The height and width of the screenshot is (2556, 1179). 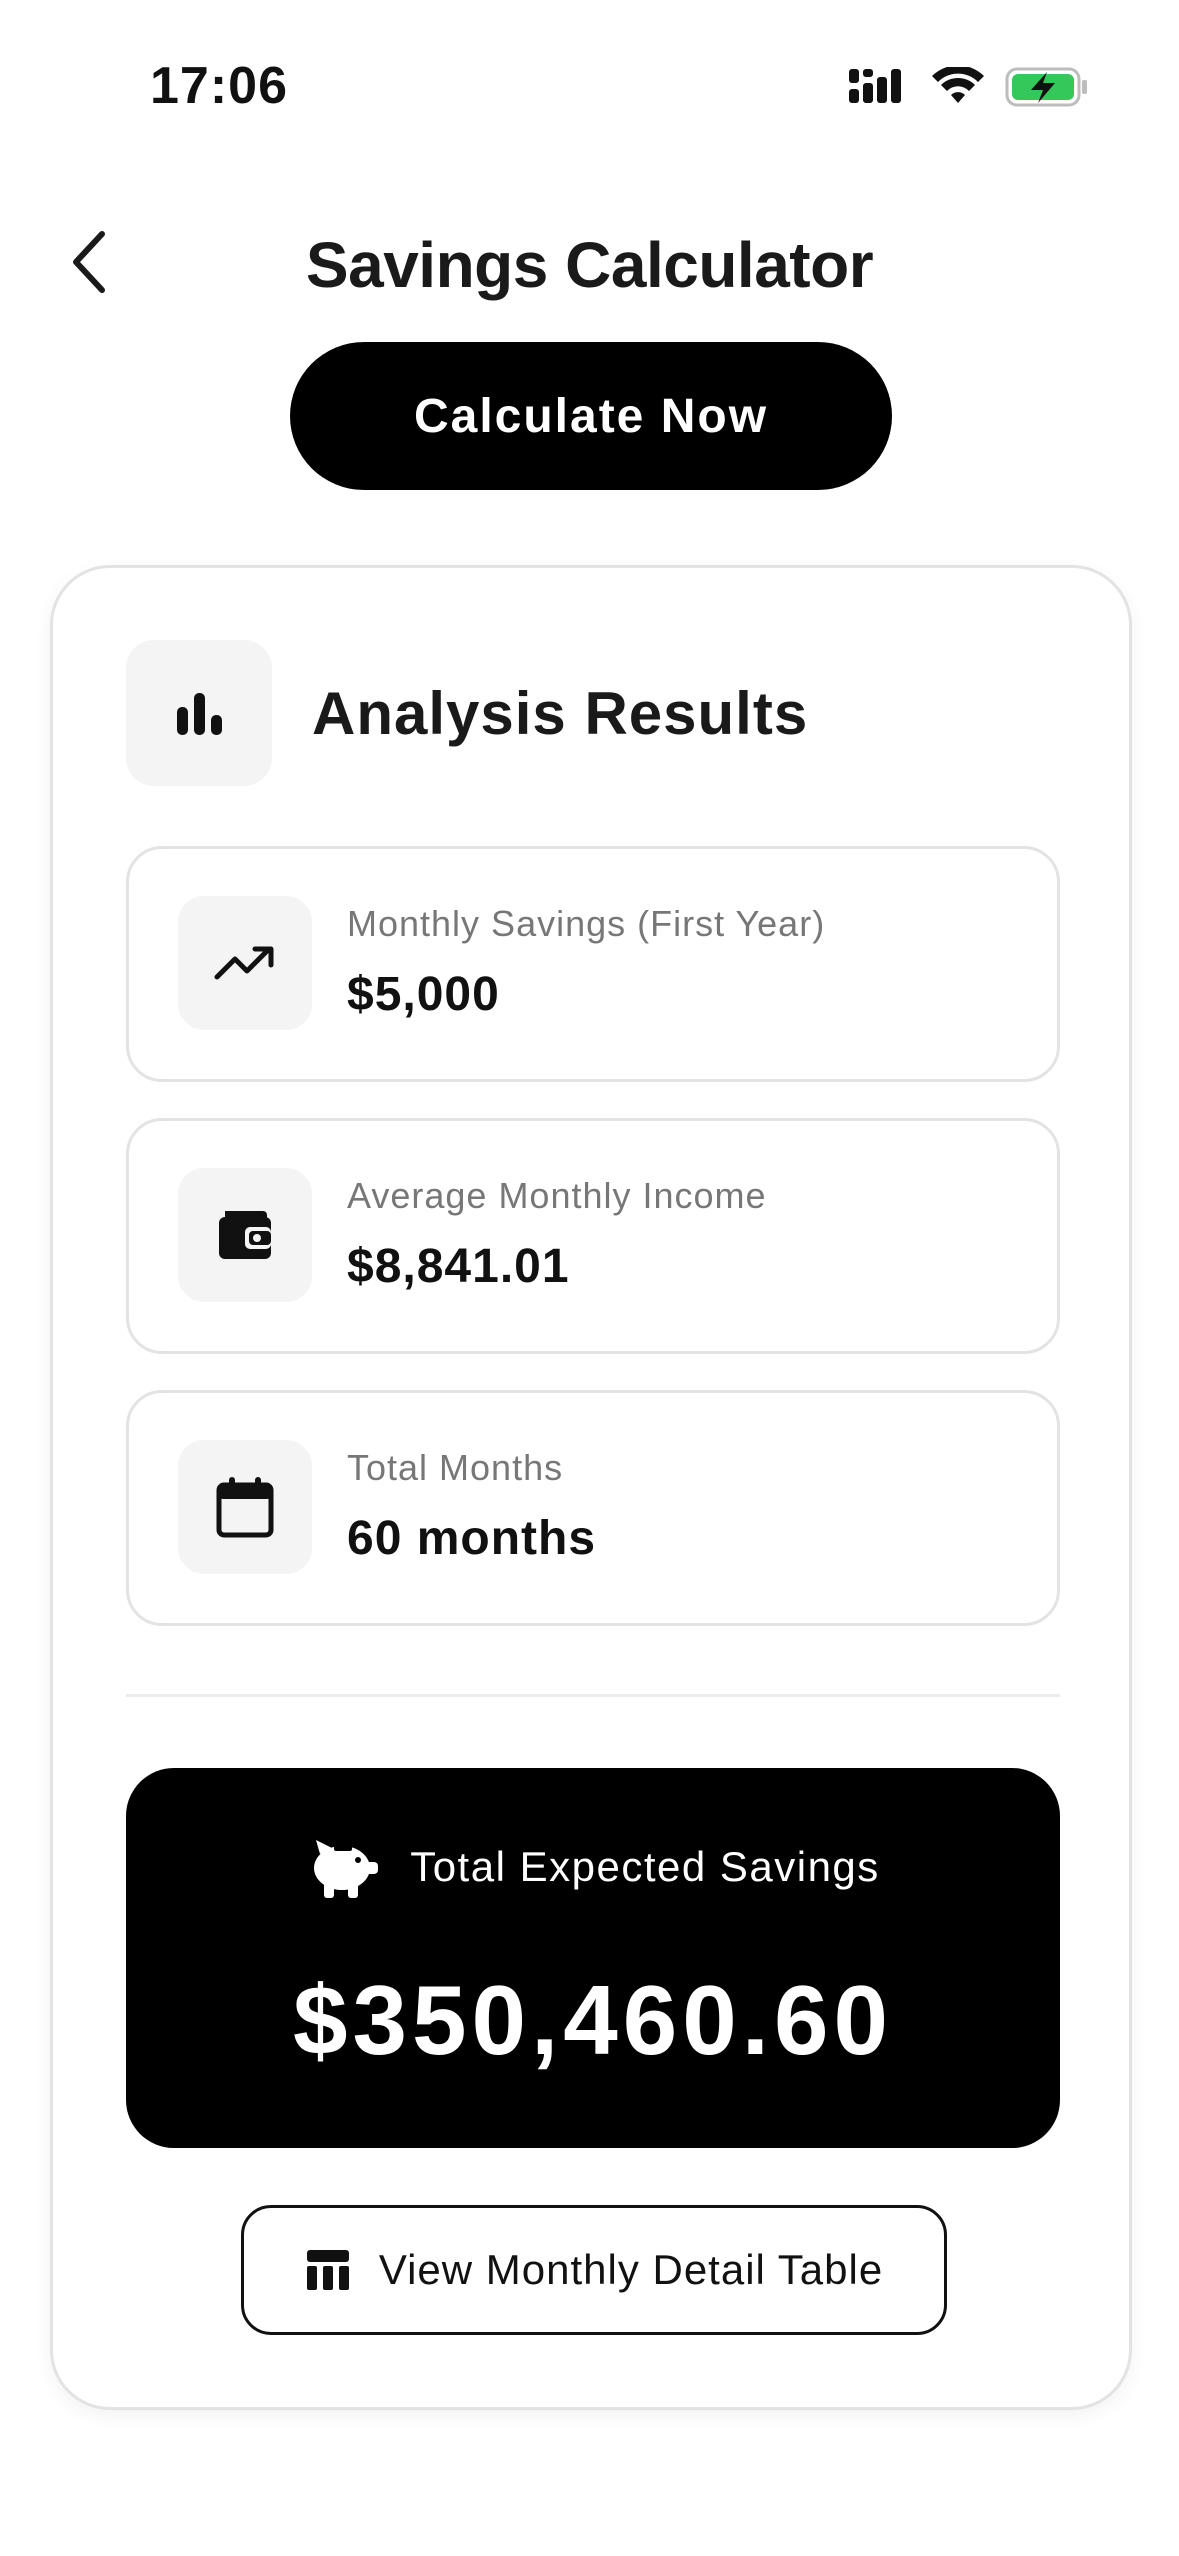 I want to click on piggy-bank-icon, so click(x=346, y=1869).